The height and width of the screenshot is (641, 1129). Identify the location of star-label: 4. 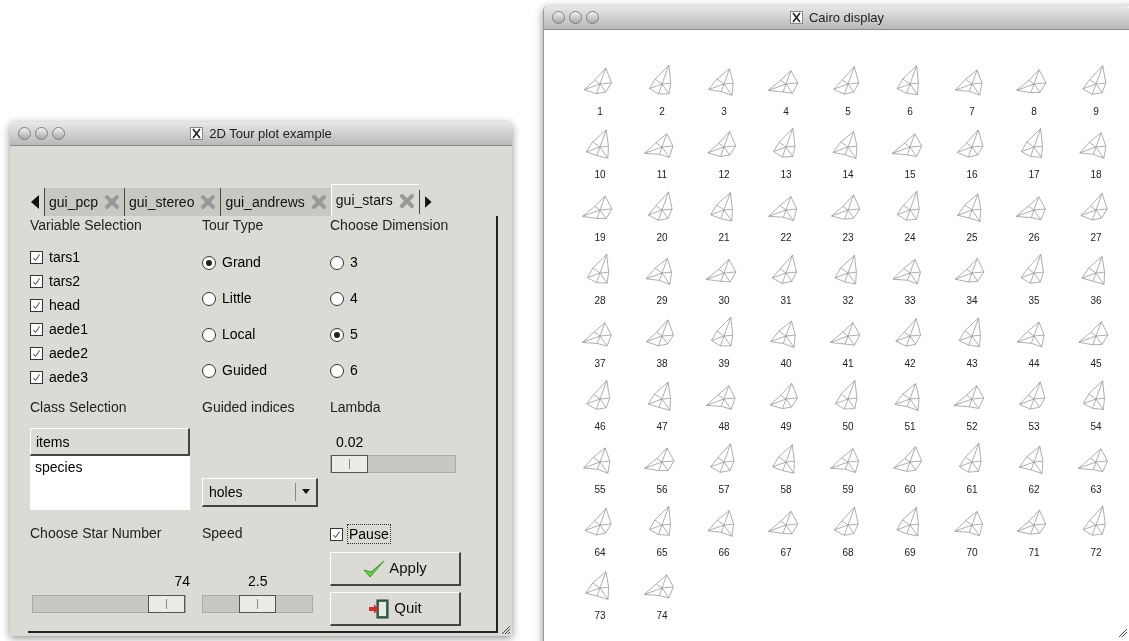
(786, 112).